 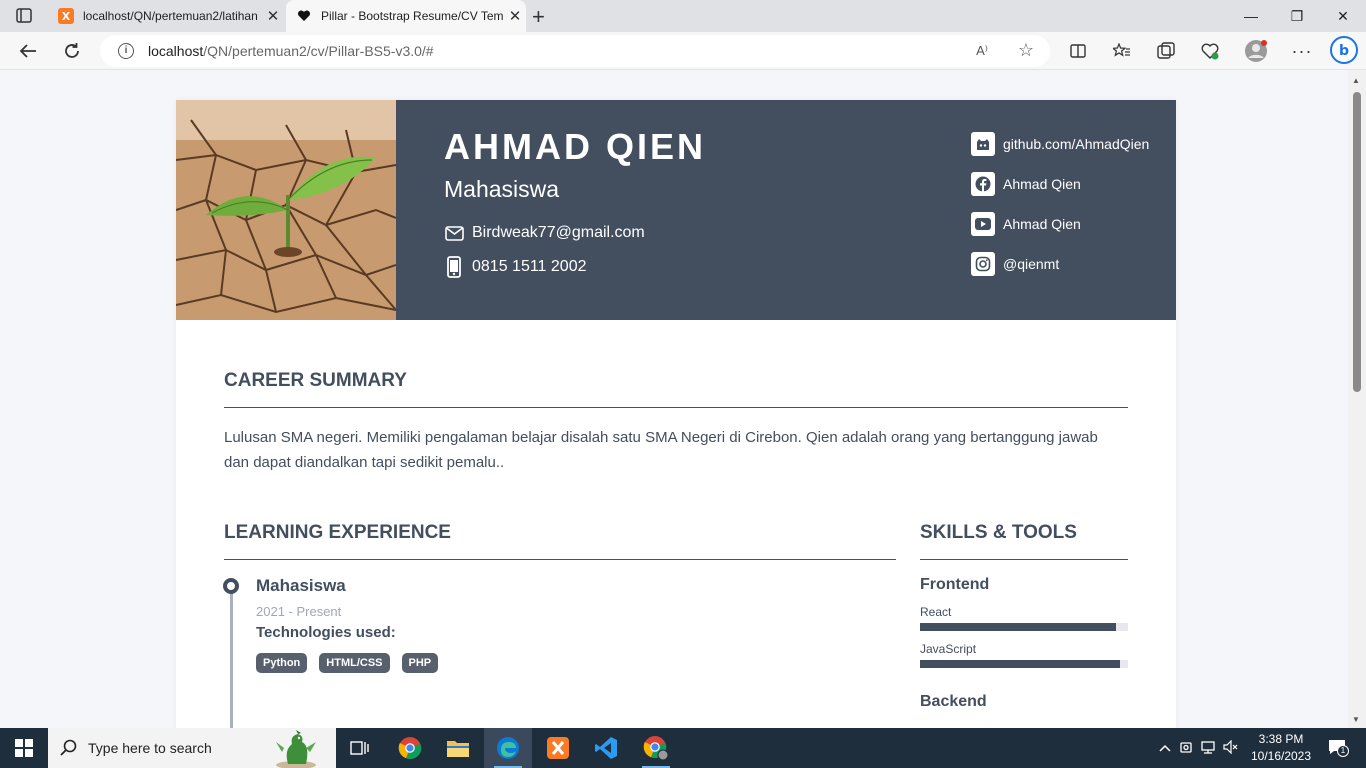 What do you see at coordinates (412, 16) in the screenshot?
I see `tab-title: Pillar - Bootstrap Resume/CV Template` at bounding box center [412, 16].